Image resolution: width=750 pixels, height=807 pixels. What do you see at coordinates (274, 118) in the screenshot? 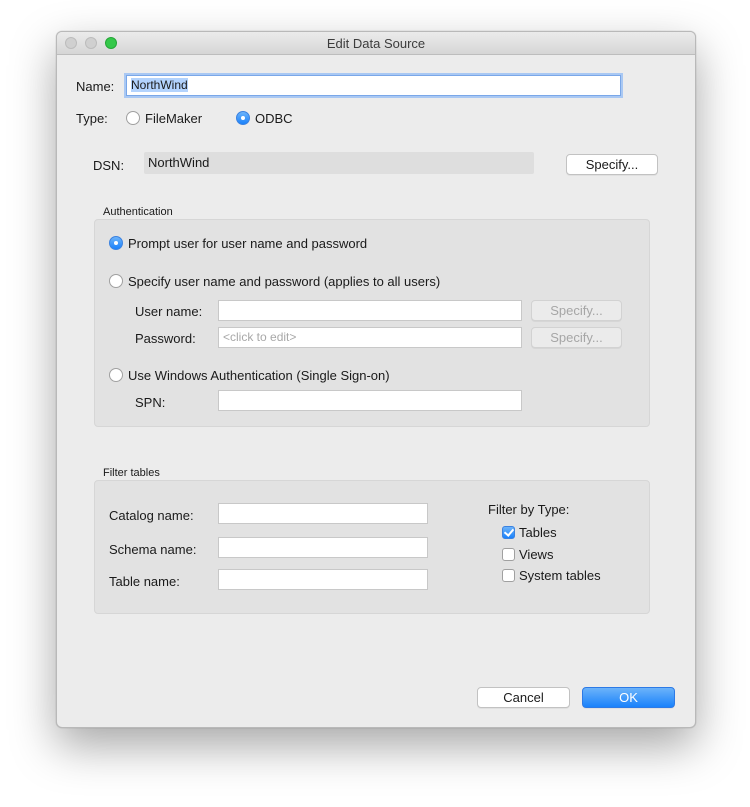
I see `type-odbc-label: ODBC` at bounding box center [274, 118].